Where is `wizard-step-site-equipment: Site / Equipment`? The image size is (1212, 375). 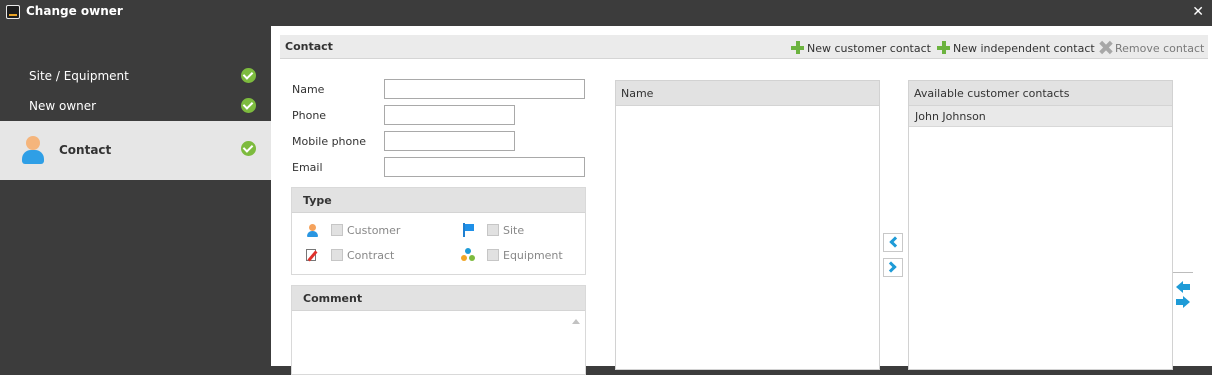
wizard-step-site-equipment: Site / Equipment is located at coordinates (135, 76).